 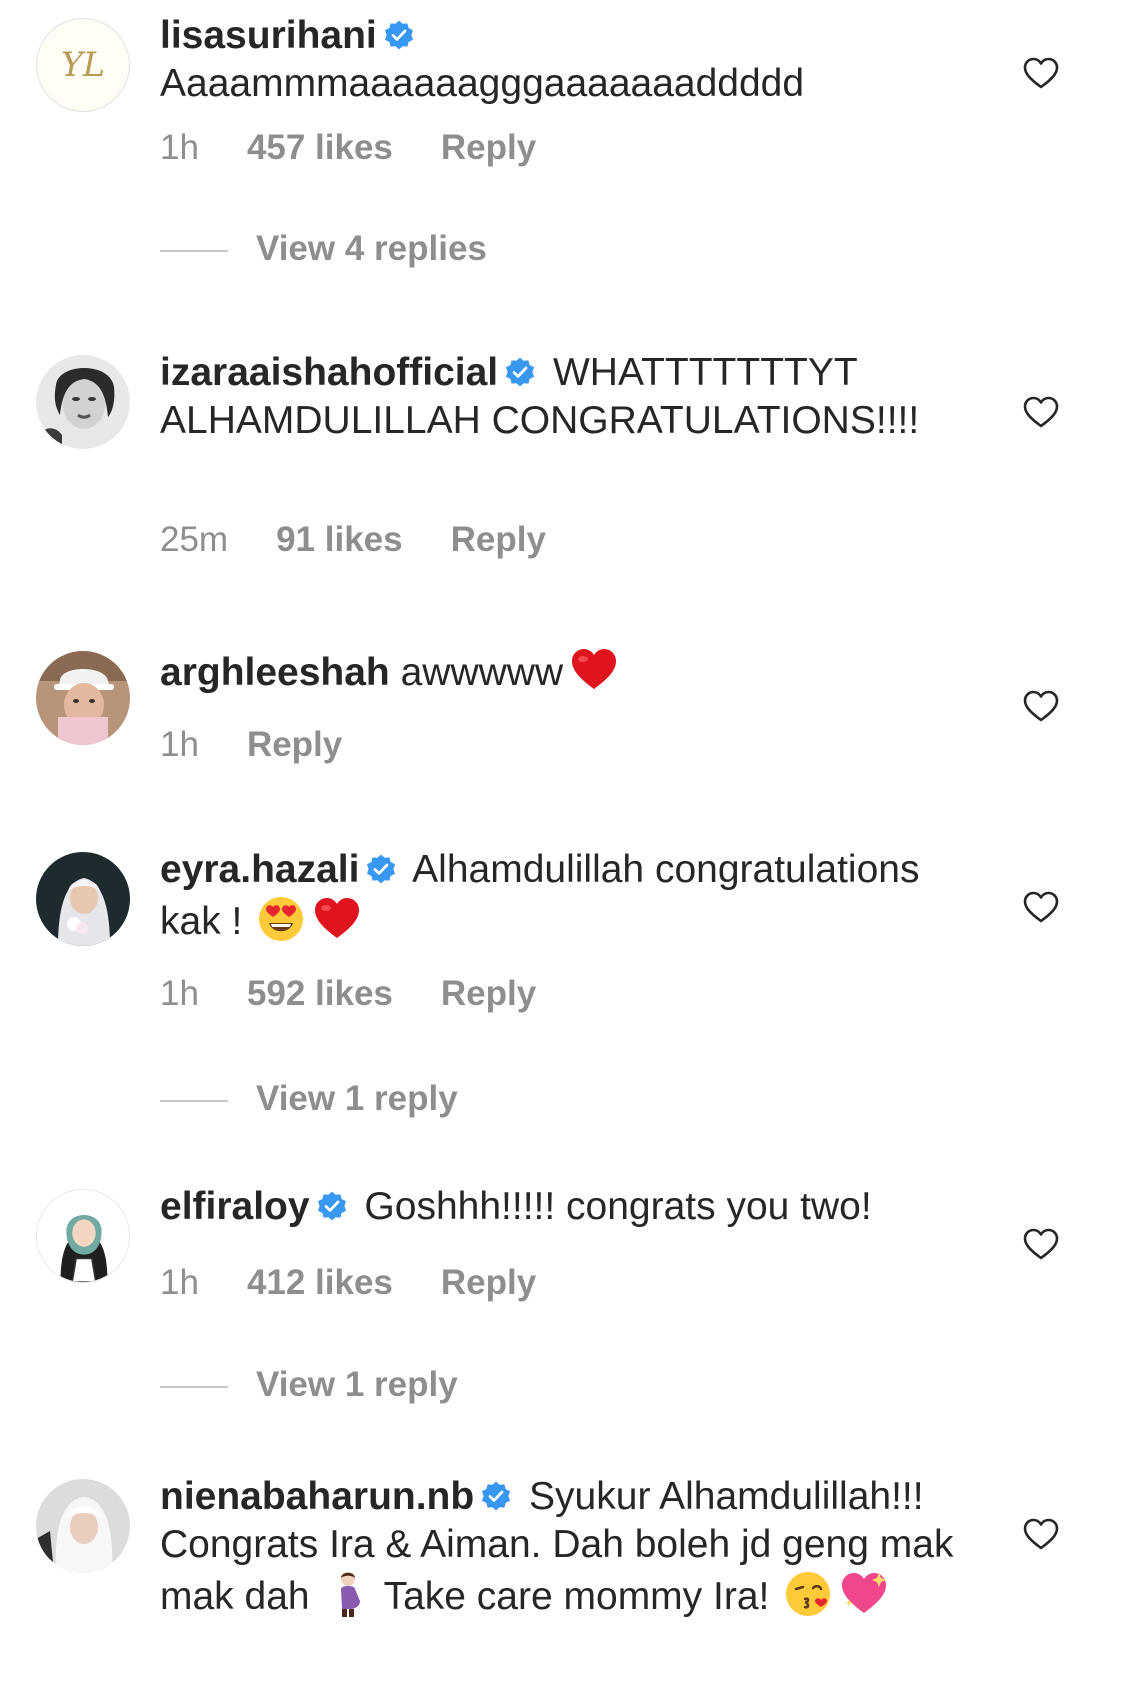 I want to click on username: lisasurihani, so click(x=268, y=35).